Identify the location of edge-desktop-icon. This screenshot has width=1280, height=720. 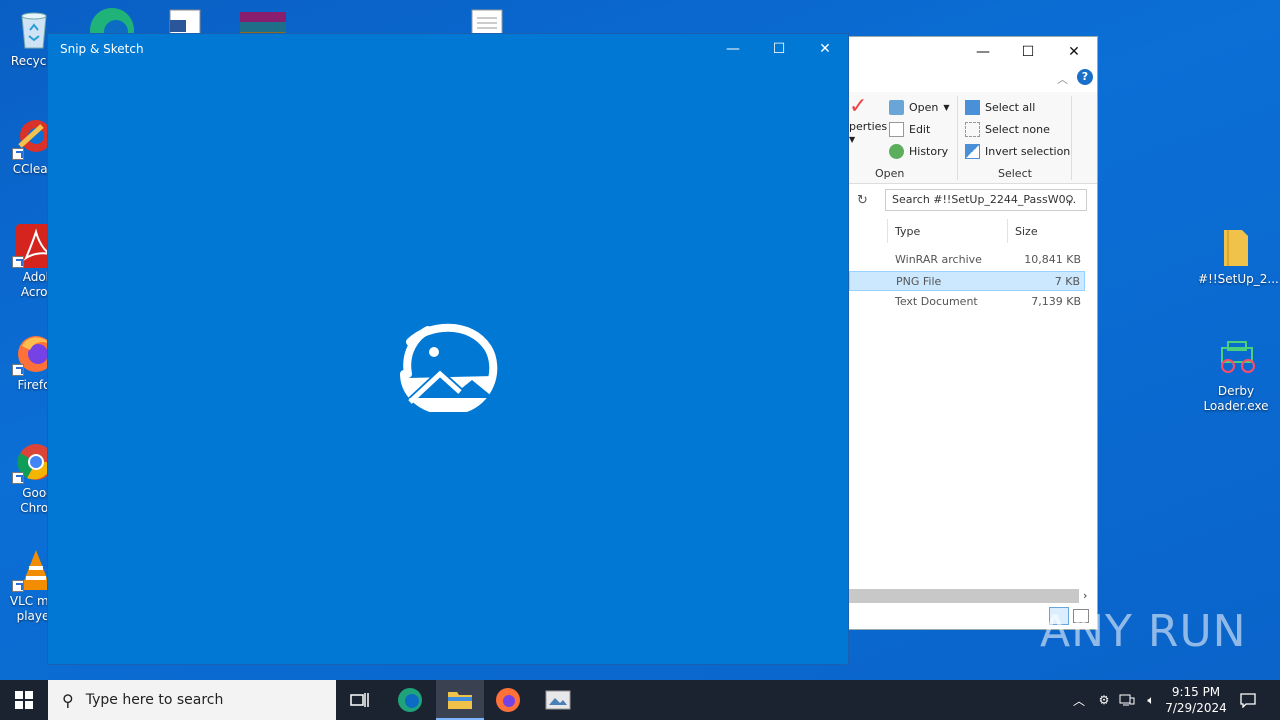
(112, 20).